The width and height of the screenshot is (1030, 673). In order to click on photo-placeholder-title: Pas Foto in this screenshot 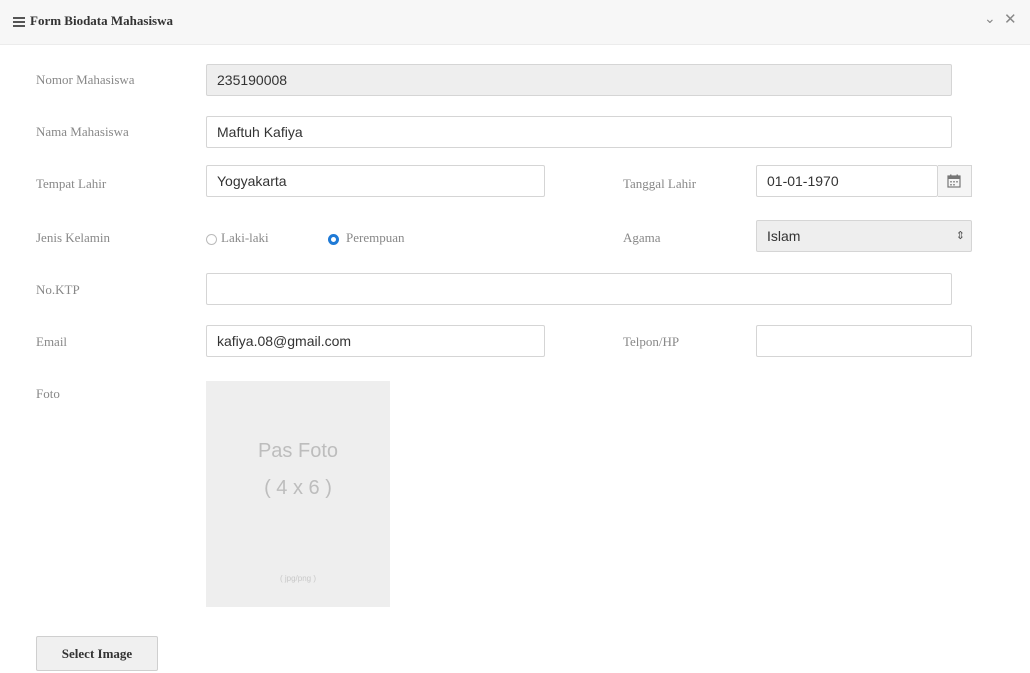, I will do `click(298, 451)`.